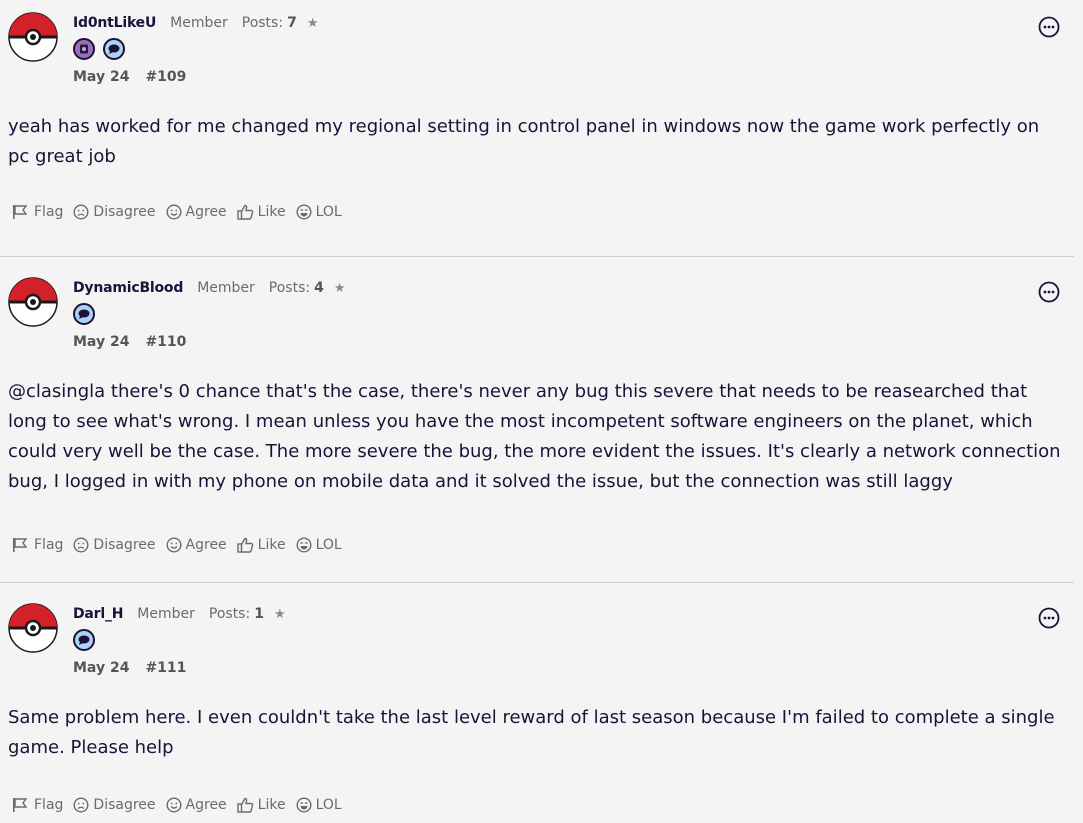 This screenshot has width=1083, height=823. Describe the element at coordinates (573, 342) in the screenshot. I see `post-date-line: May 24 #110` at that location.